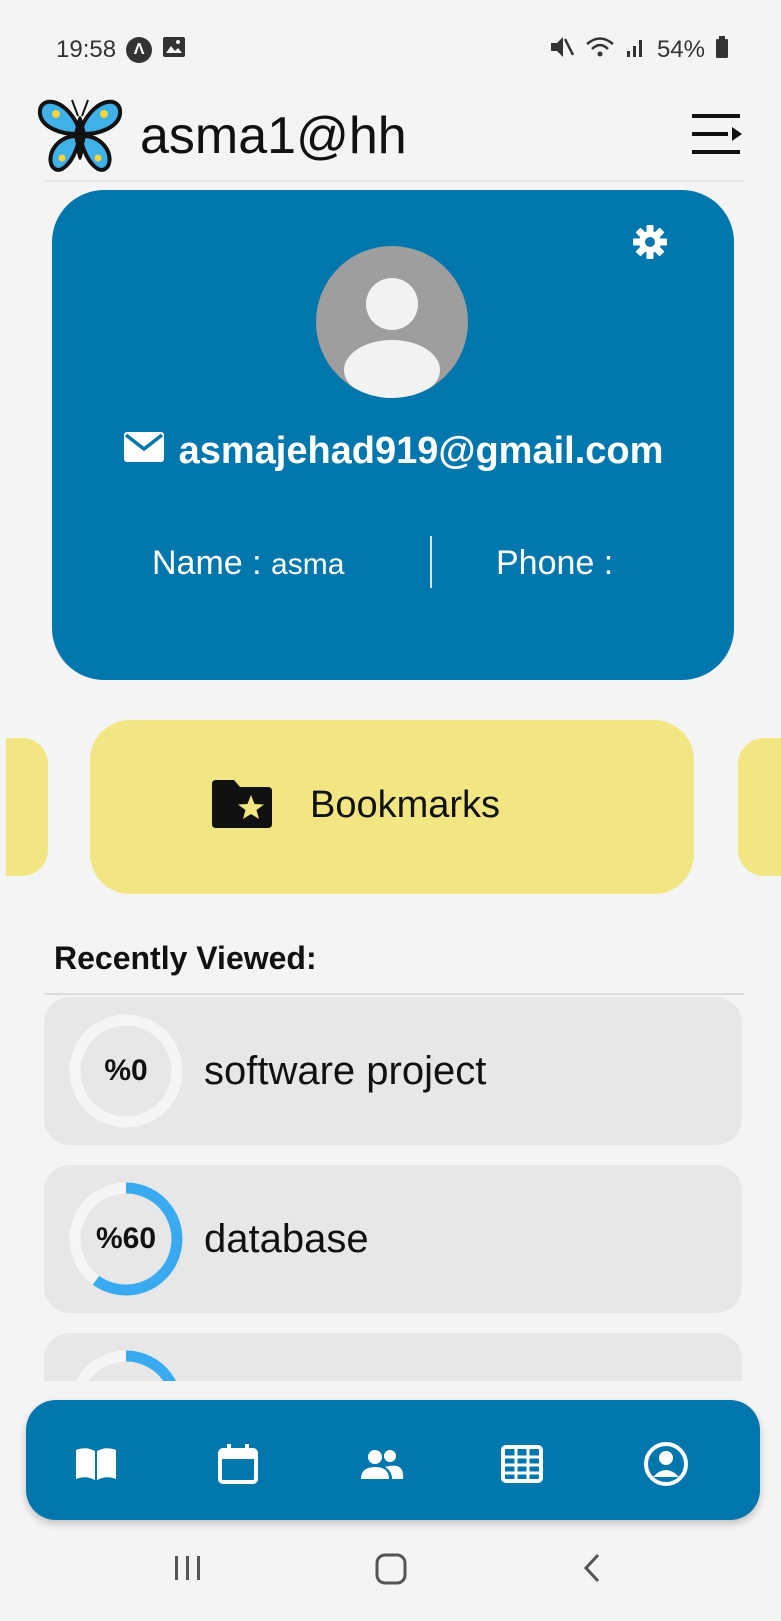 Image resolution: width=781 pixels, height=1621 pixels. What do you see at coordinates (717, 136) in the screenshot?
I see `menu-icon` at bounding box center [717, 136].